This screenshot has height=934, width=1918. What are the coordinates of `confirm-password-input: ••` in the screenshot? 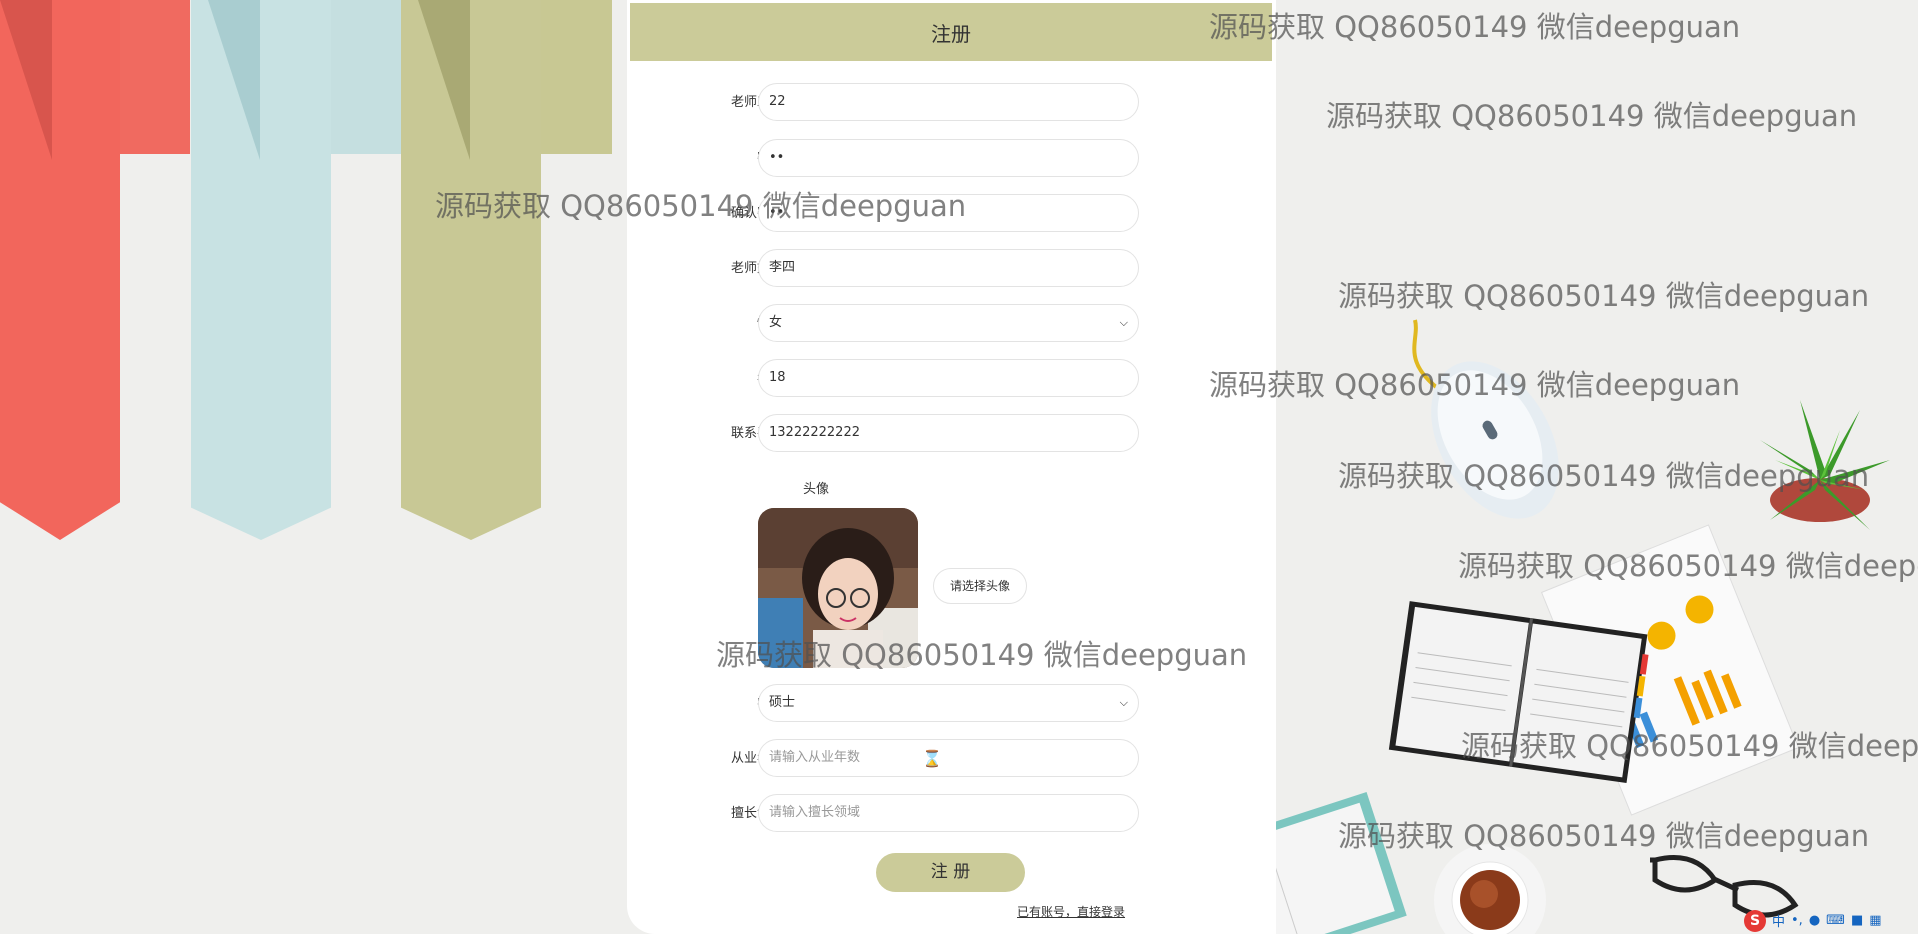 It's located at (948, 213).